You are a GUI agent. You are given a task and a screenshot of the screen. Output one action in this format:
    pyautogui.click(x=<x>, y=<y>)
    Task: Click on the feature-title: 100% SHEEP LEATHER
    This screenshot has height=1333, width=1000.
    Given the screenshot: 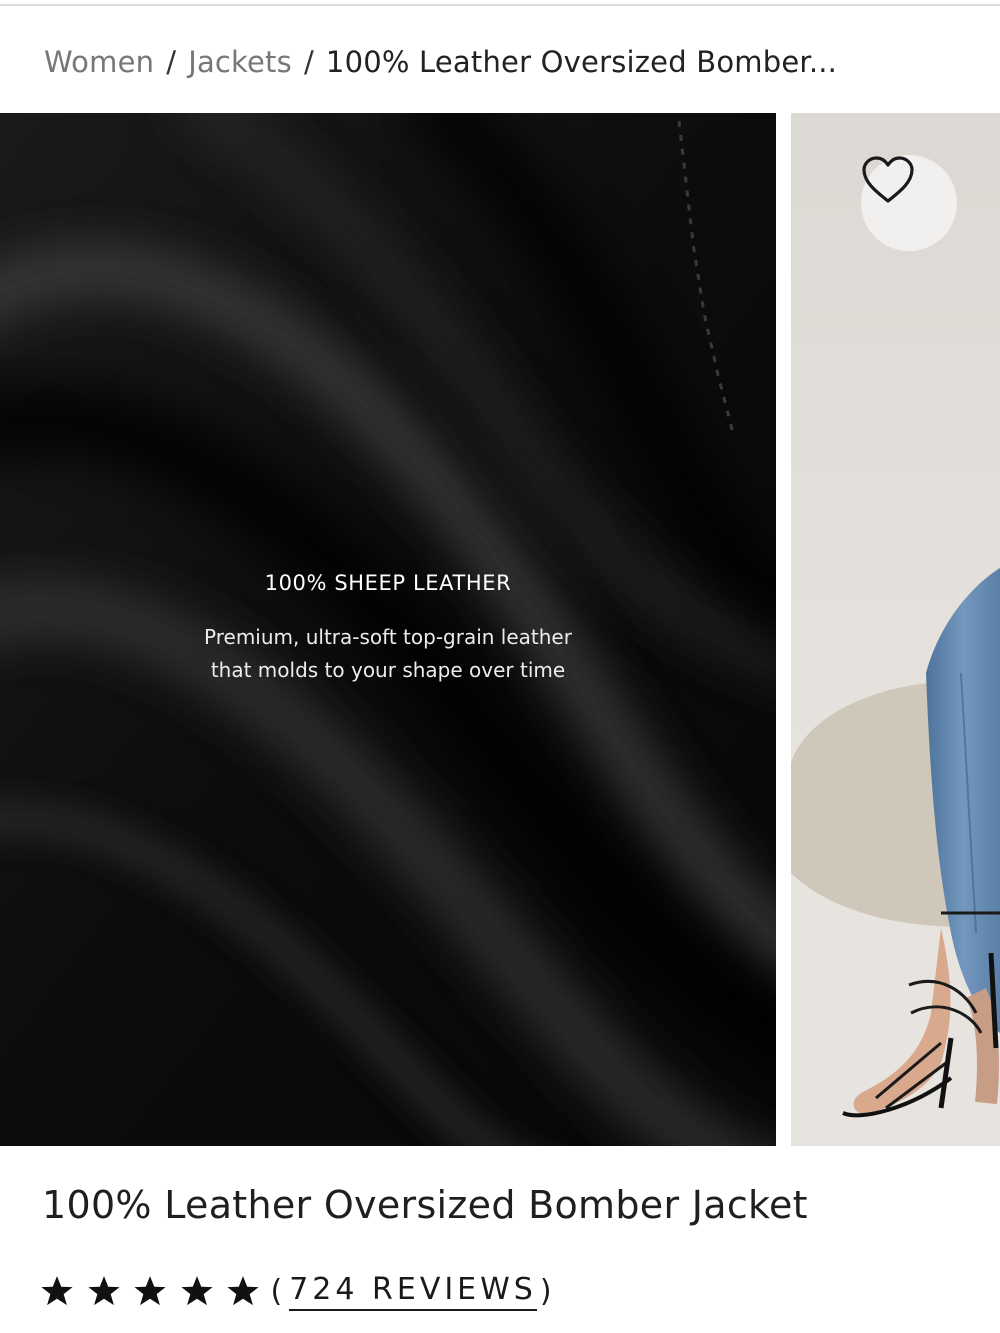 What is the action you would take?
    pyautogui.click(x=388, y=583)
    